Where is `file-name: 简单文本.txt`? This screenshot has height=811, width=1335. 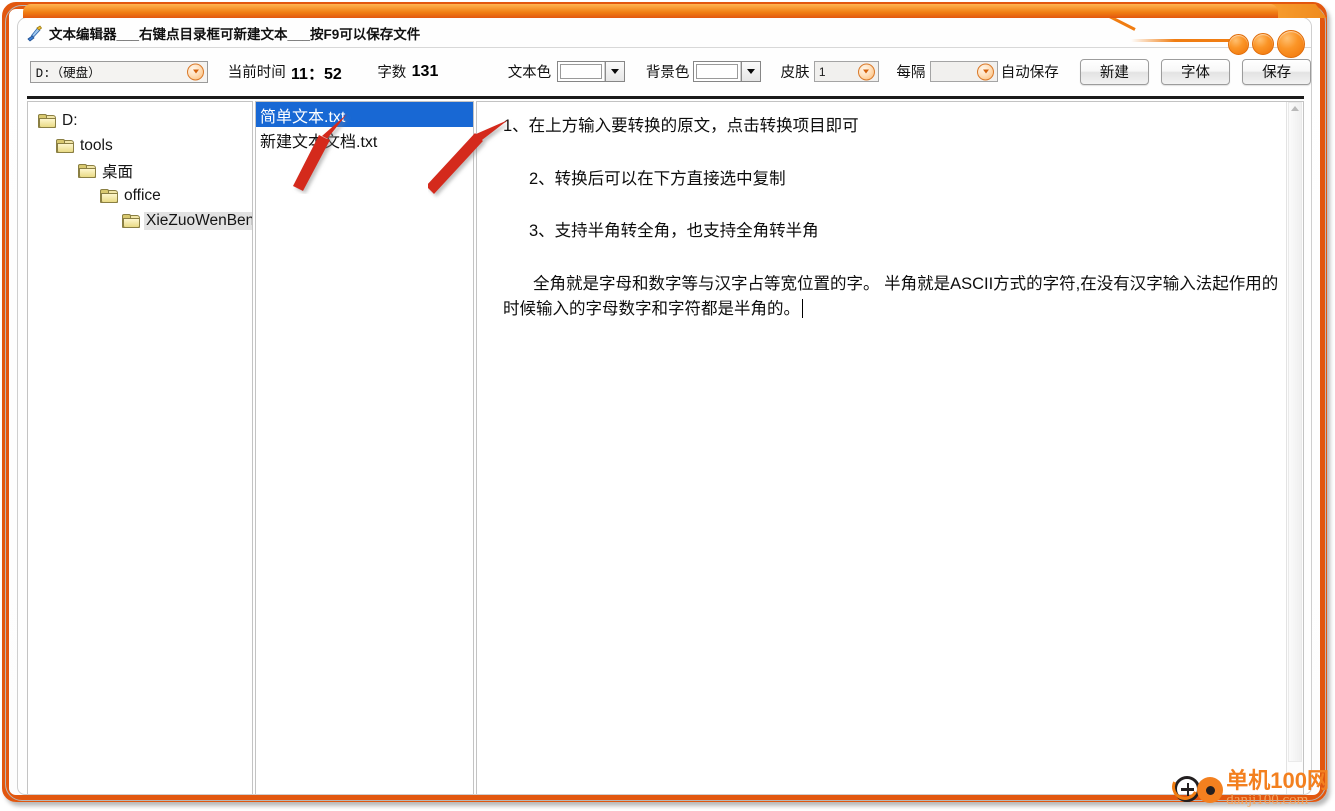 file-name: 简单文本.txt is located at coordinates (303, 117).